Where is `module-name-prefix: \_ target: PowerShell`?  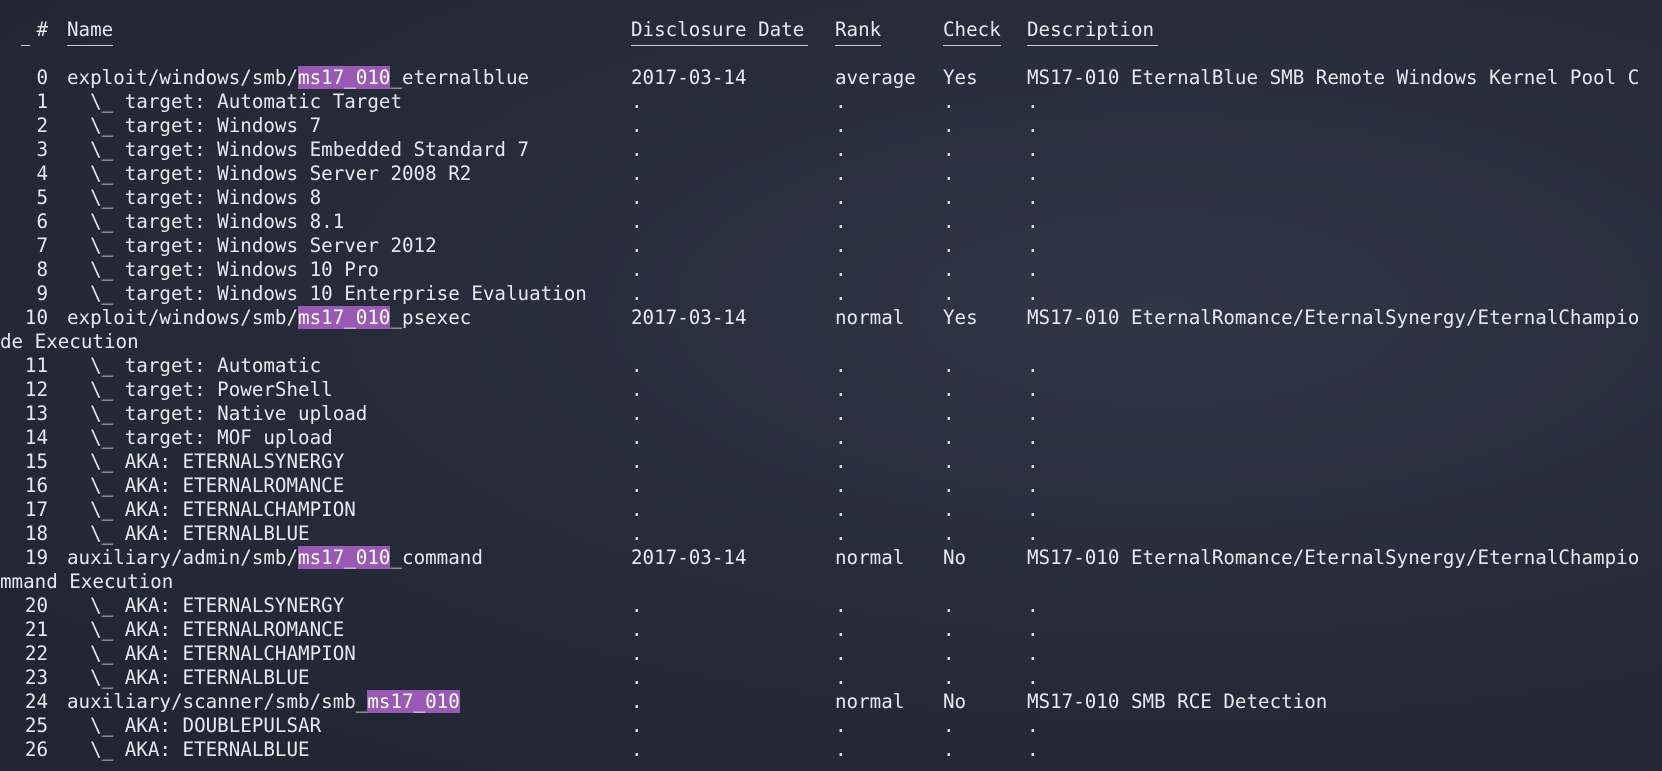
module-name-prefix: \_ target: PowerShell is located at coordinates (200, 389).